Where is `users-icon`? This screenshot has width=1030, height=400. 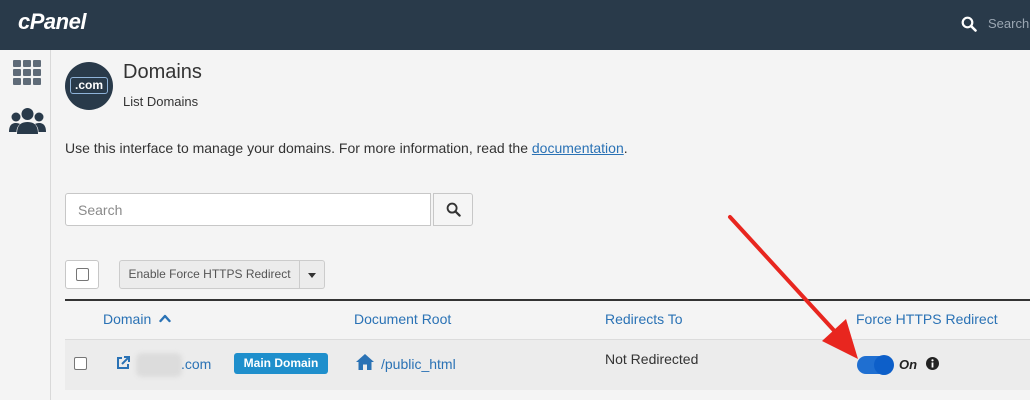
users-icon is located at coordinates (27, 121).